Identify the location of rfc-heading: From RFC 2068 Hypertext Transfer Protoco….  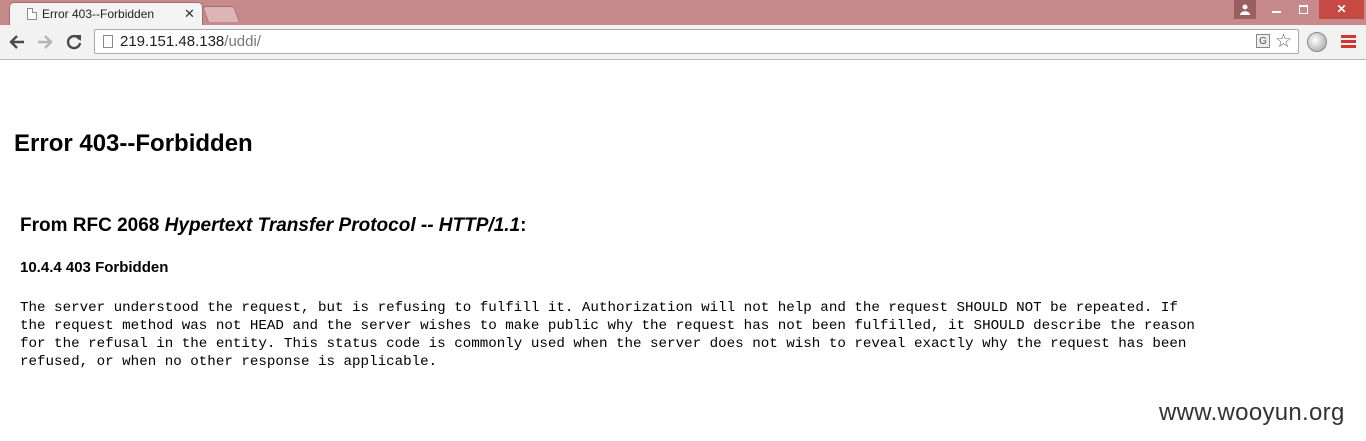
(273, 226).